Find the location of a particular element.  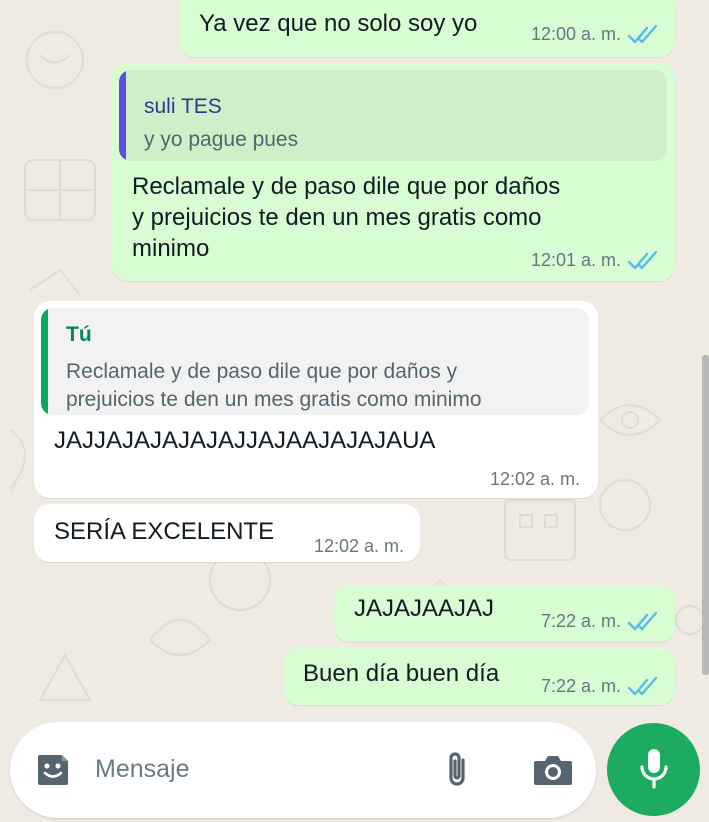

message-text-line: y prejuicios te den un mes gratis como is located at coordinates (337, 217).